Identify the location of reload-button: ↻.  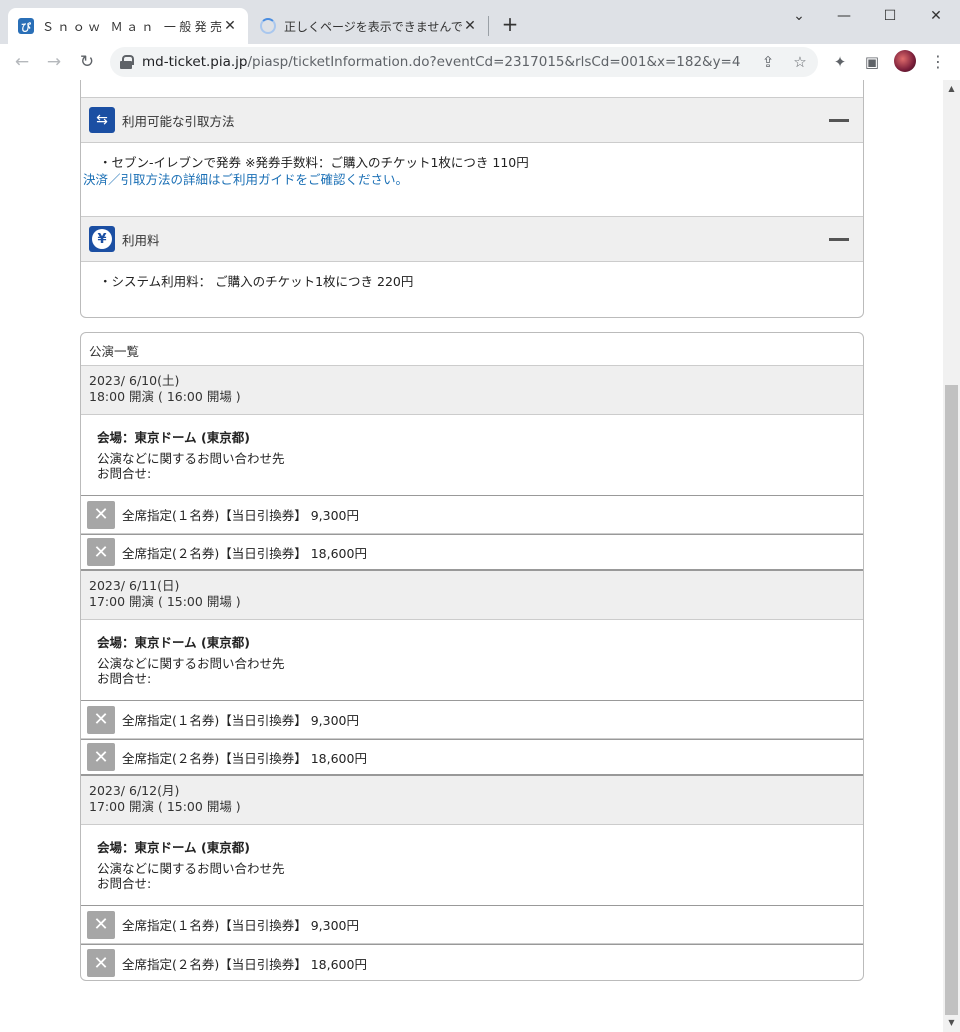
(87, 62).